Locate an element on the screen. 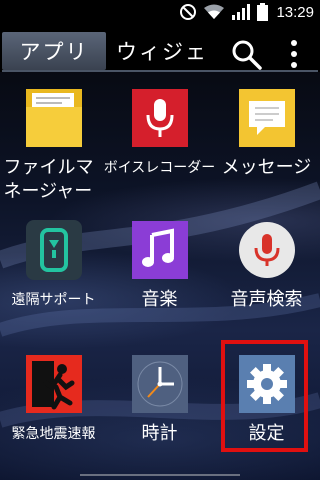  microphone-icon is located at coordinates (160, 118).